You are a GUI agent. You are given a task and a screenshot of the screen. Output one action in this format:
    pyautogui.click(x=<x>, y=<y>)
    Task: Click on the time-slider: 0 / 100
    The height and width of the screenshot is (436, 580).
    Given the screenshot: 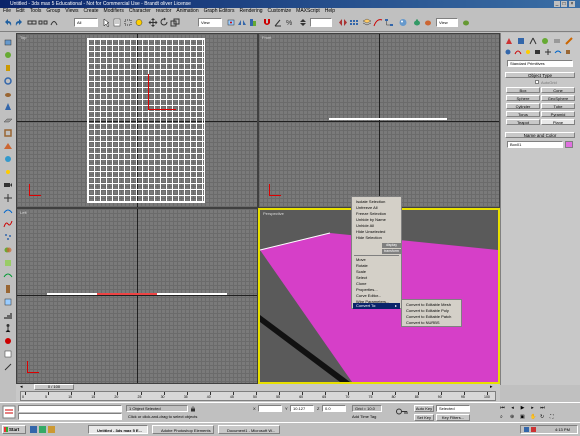 What is the action you would take?
    pyautogui.click(x=54, y=387)
    